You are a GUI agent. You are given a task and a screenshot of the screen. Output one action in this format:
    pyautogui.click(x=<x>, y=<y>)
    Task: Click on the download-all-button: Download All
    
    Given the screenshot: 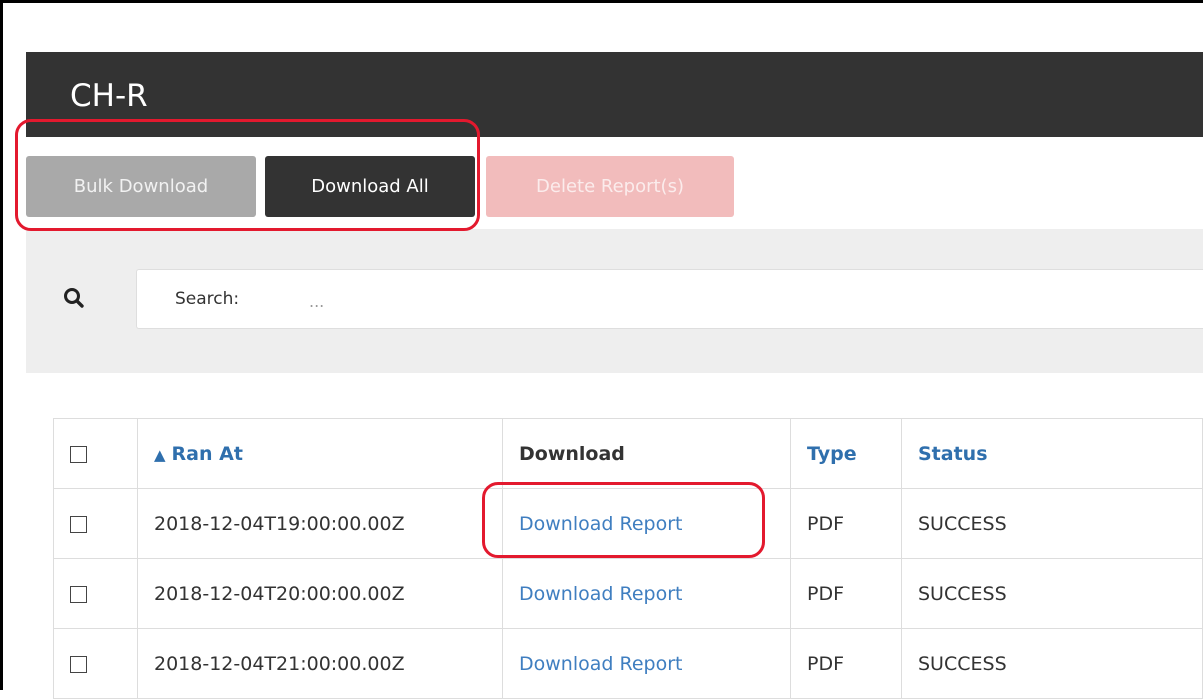 What is the action you would take?
    pyautogui.click(x=370, y=186)
    